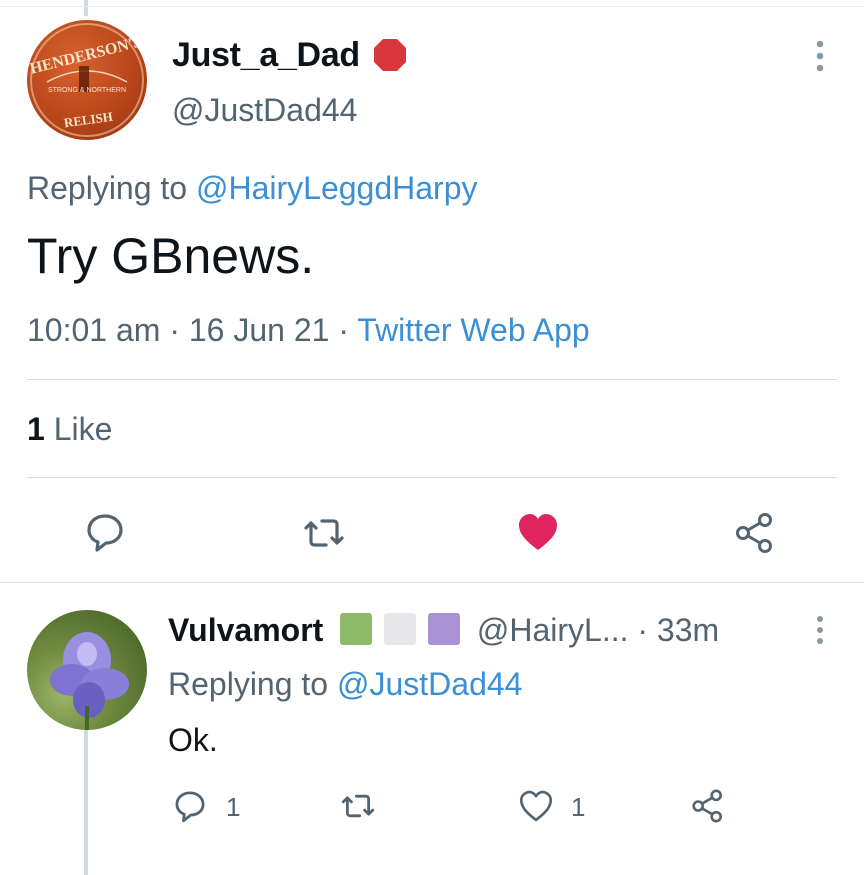 Image resolution: width=864 pixels, height=875 pixels. I want to click on flag-square-purple, so click(443, 629).